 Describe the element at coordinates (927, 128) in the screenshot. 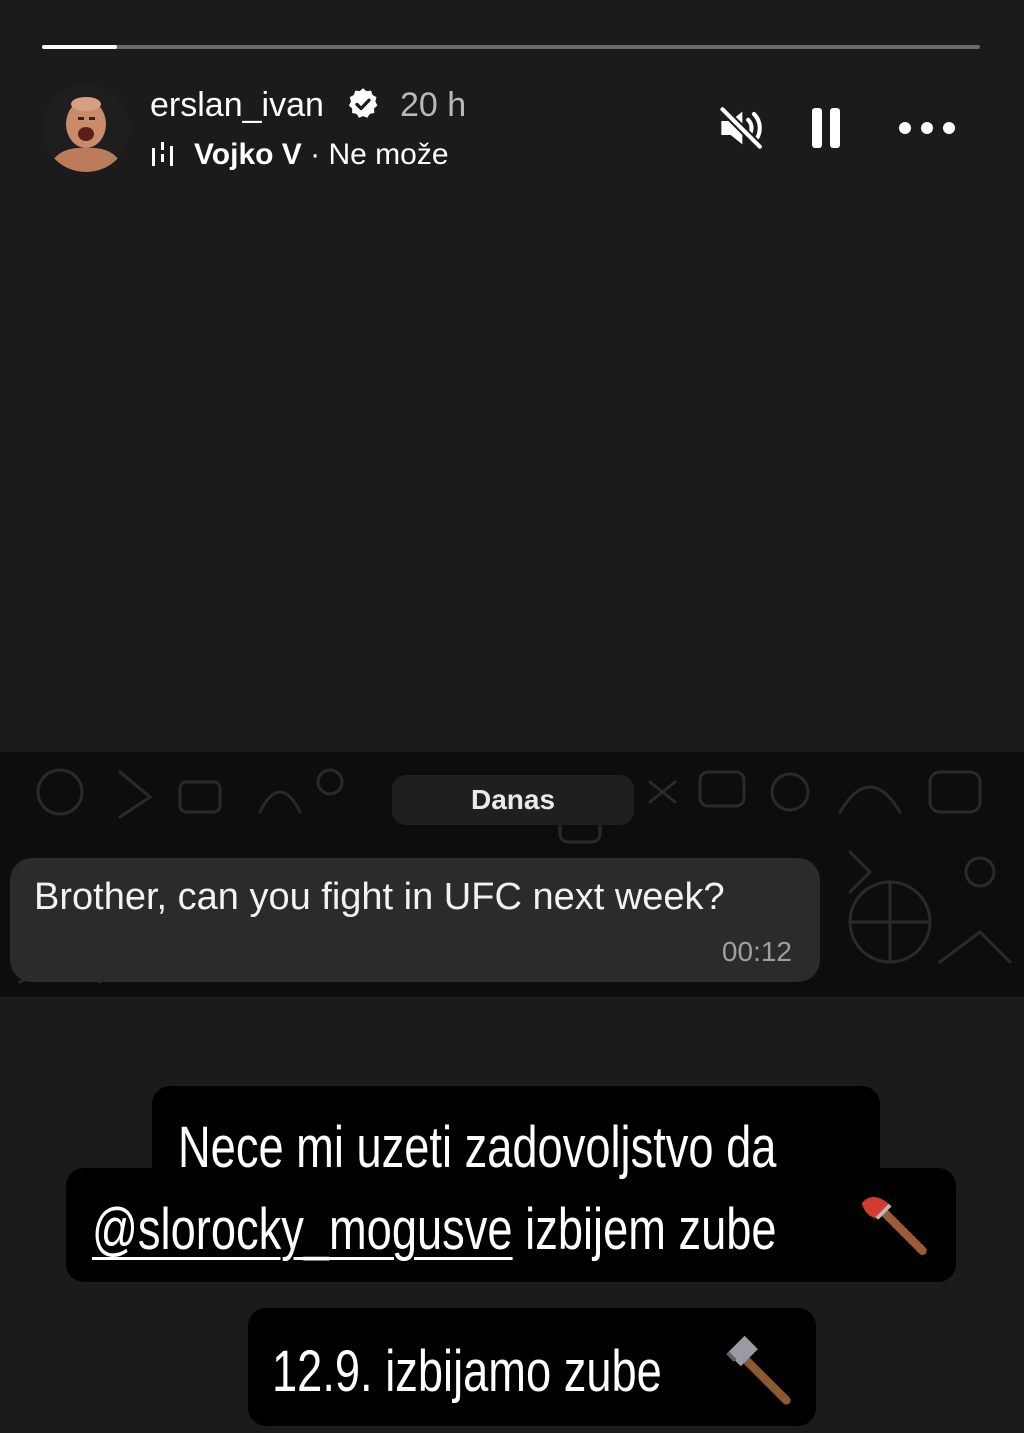

I see `more-dots-icon` at that location.